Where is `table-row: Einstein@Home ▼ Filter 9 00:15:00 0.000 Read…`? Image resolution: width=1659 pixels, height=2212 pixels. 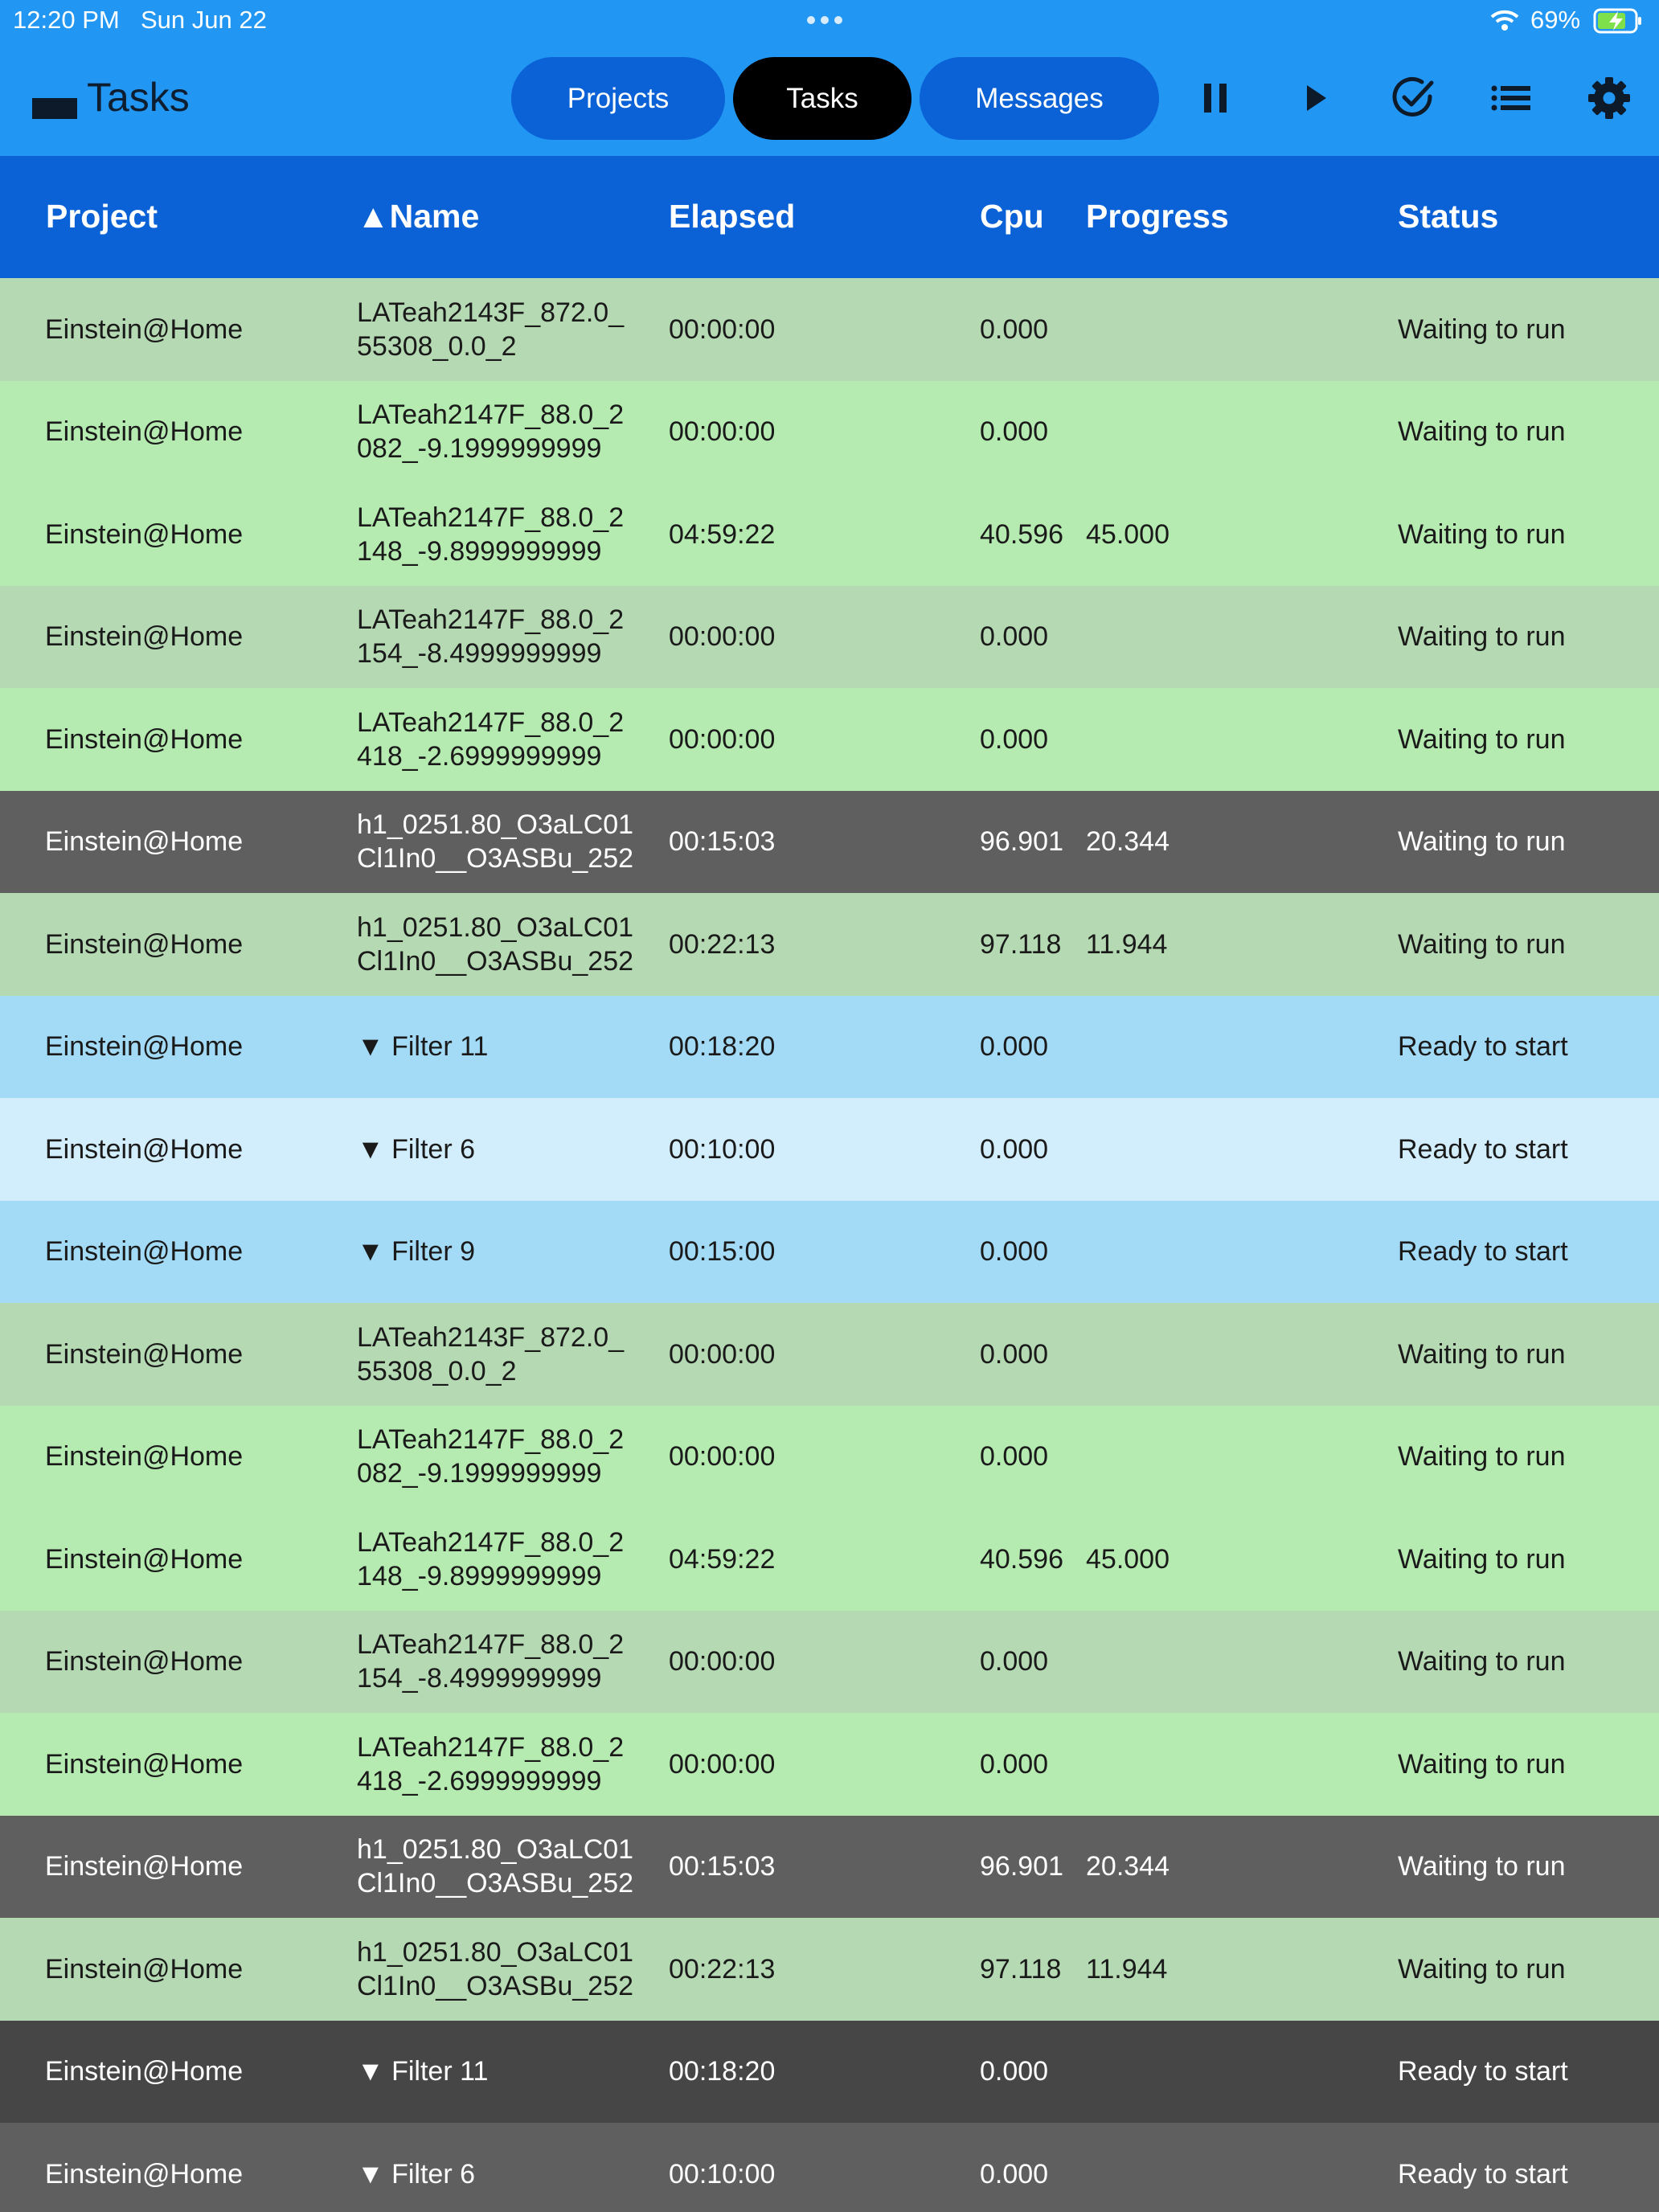 table-row: Einstein@Home ▼ Filter 9 00:15:00 0.000 Read… is located at coordinates (829, 1251).